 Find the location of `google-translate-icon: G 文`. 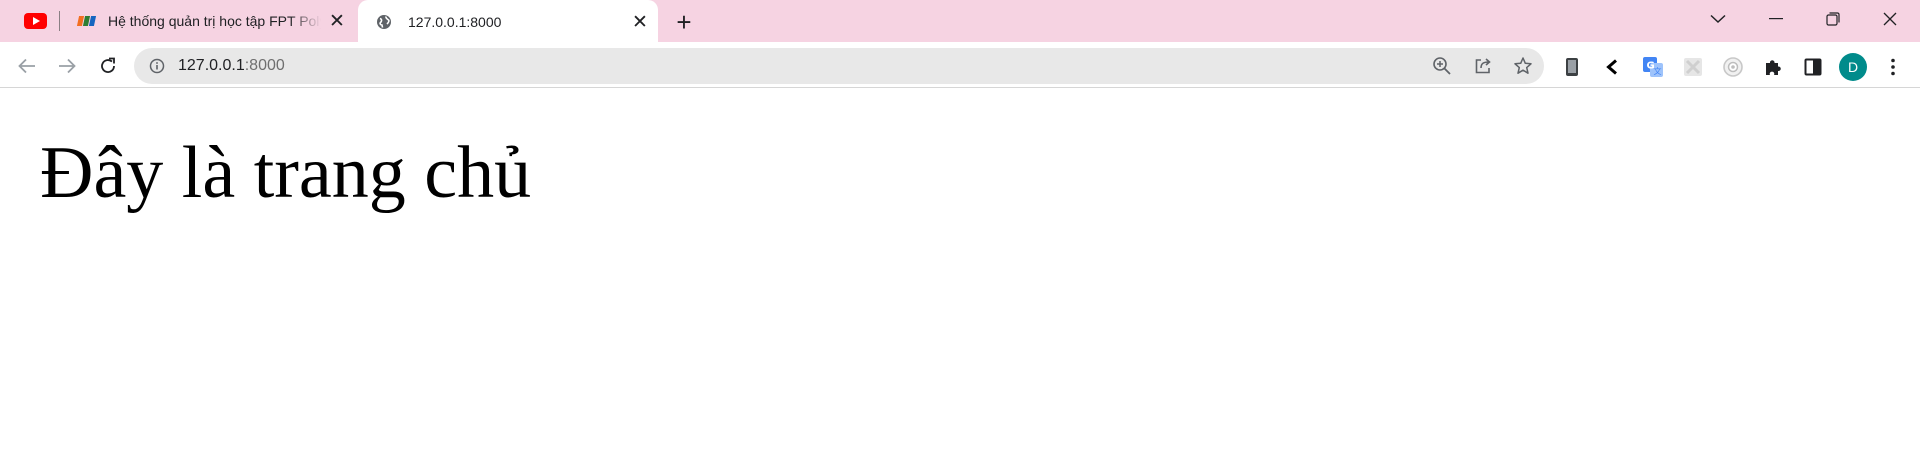

google-translate-icon: G 文 is located at coordinates (1653, 67).